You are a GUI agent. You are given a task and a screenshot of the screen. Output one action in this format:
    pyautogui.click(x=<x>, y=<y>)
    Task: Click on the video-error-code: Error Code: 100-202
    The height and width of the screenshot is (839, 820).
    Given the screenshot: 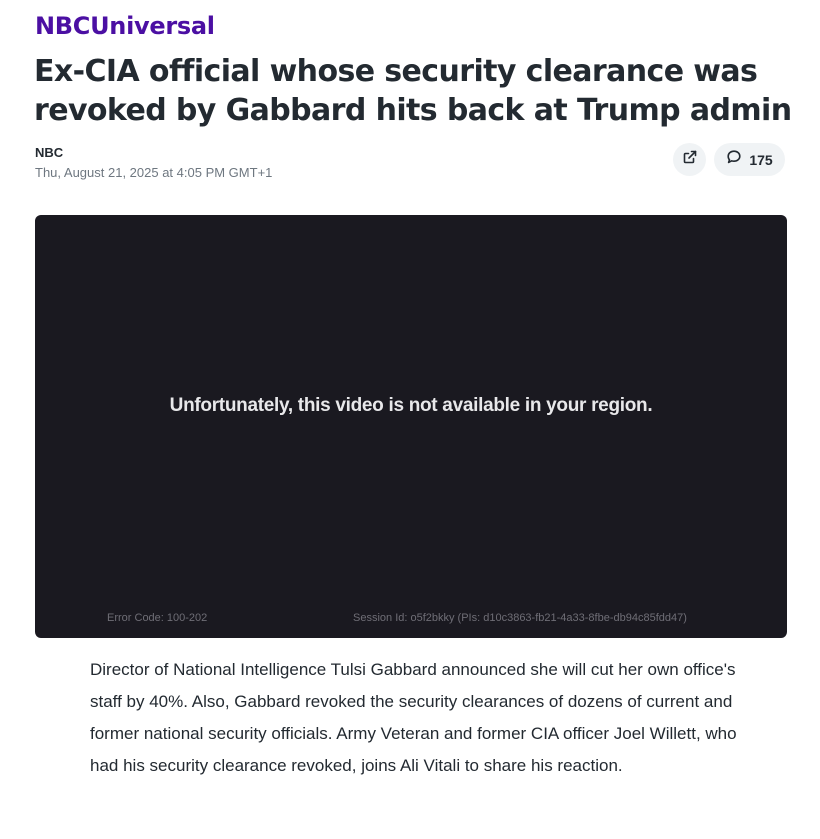 What is the action you would take?
    pyautogui.click(x=157, y=618)
    